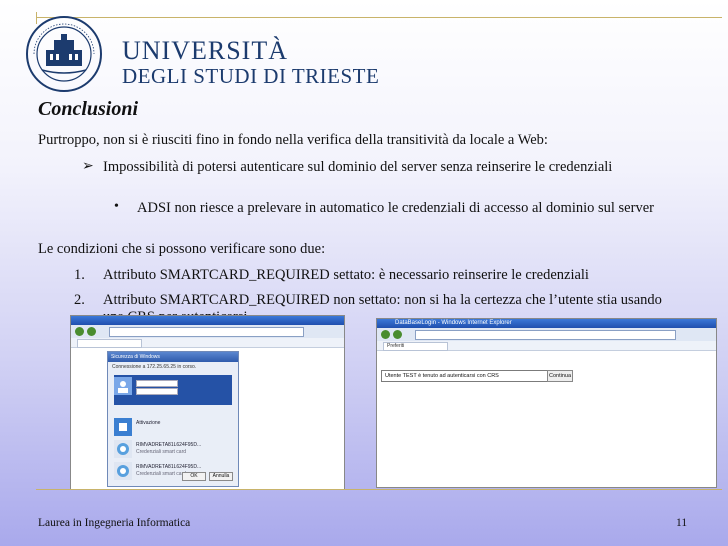 The height and width of the screenshot is (546, 728). I want to click on browser-tab: Preferiti, so click(415, 346).